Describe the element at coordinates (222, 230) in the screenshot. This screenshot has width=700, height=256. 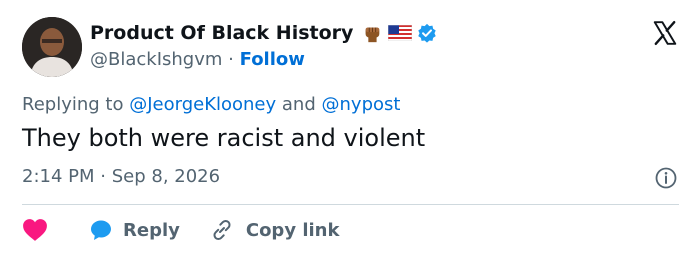
I see `link-icon` at that location.